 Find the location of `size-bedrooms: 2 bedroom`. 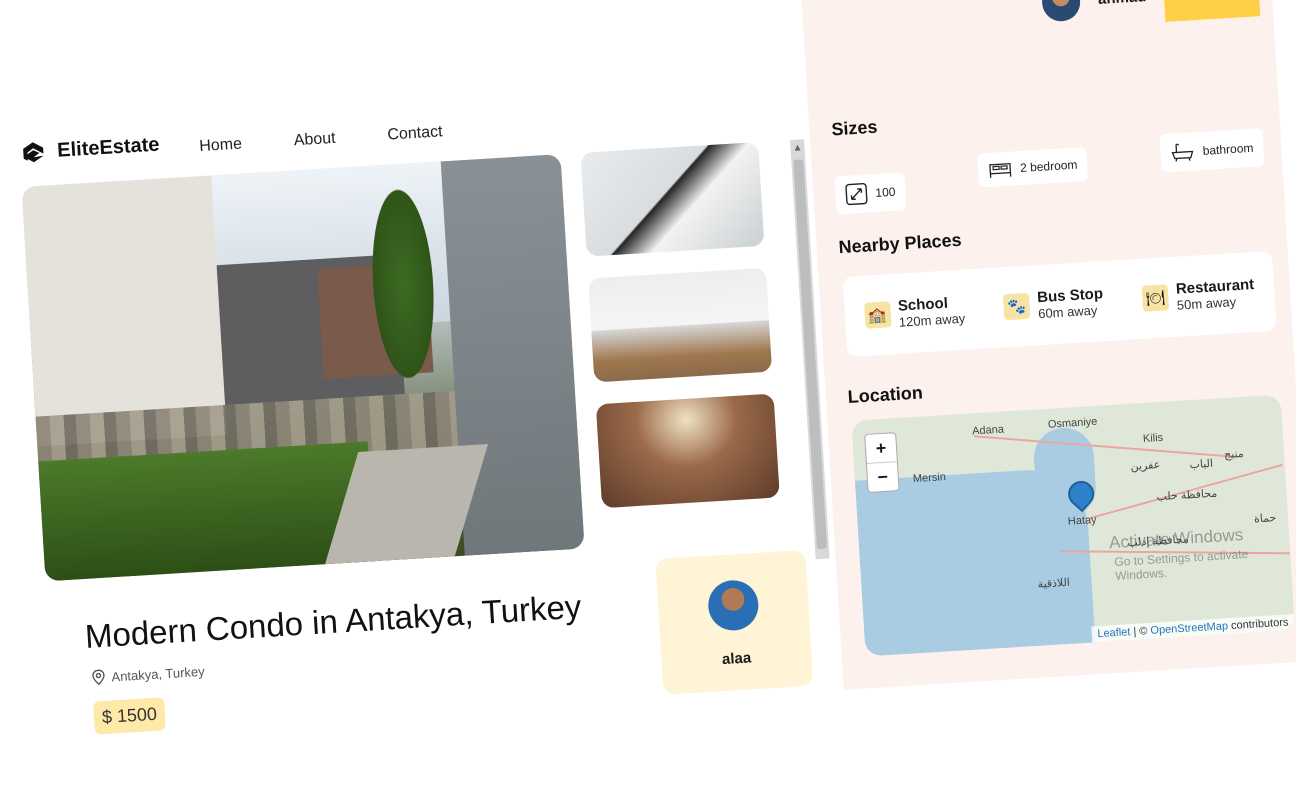

size-bedrooms: 2 bedroom is located at coordinates (1033, 167).